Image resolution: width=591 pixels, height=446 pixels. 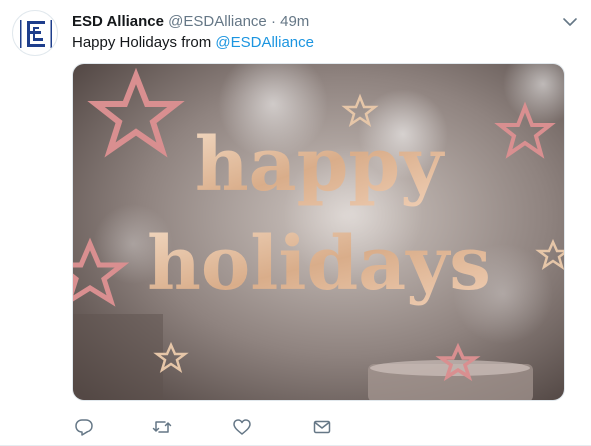 I want to click on happy-text: happy, so click(x=320, y=165).